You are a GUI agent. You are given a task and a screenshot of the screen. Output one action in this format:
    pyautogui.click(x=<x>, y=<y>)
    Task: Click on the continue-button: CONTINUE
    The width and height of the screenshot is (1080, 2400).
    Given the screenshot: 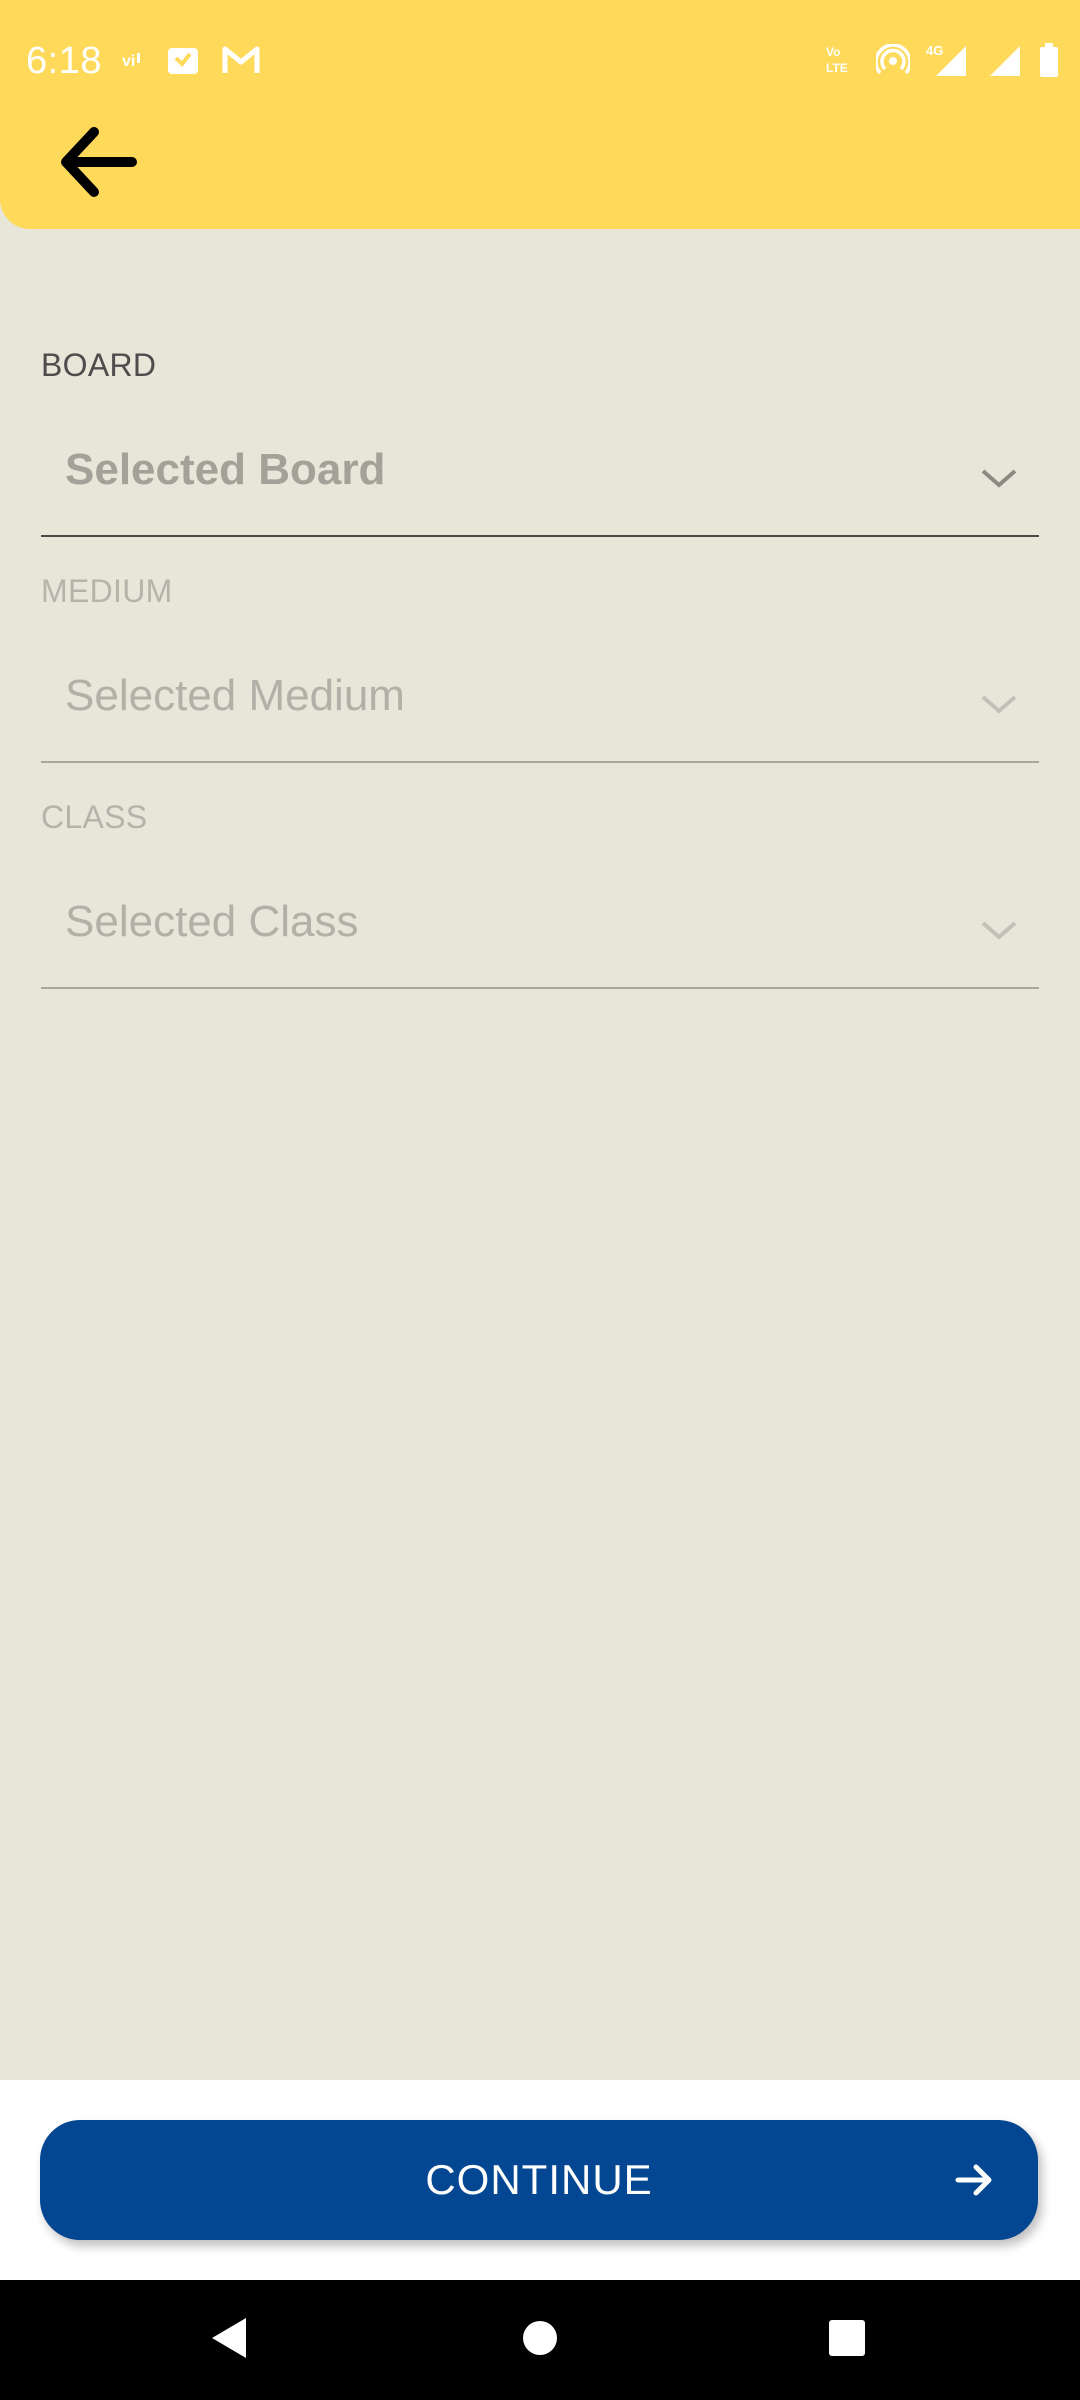 What is the action you would take?
    pyautogui.click(x=539, y=2180)
    